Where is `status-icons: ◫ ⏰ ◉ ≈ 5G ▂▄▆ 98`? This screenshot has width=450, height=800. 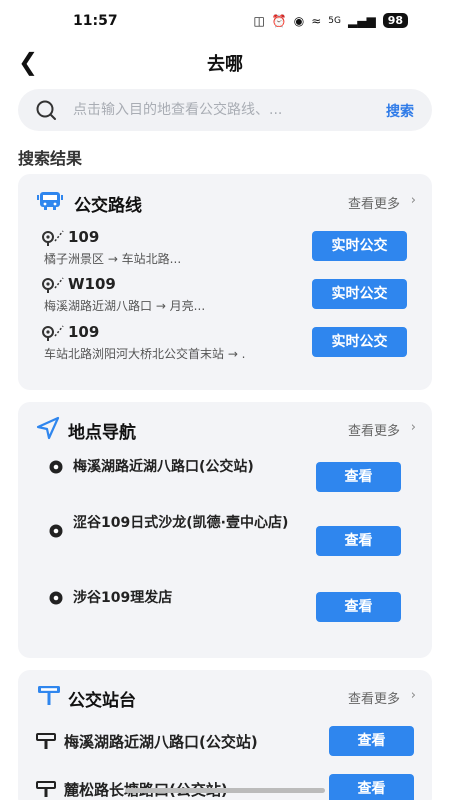
status-icons: ◫ ⏰ ◉ ≈ 5G ▂▄▆ 98 is located at coordinates (330, 20).